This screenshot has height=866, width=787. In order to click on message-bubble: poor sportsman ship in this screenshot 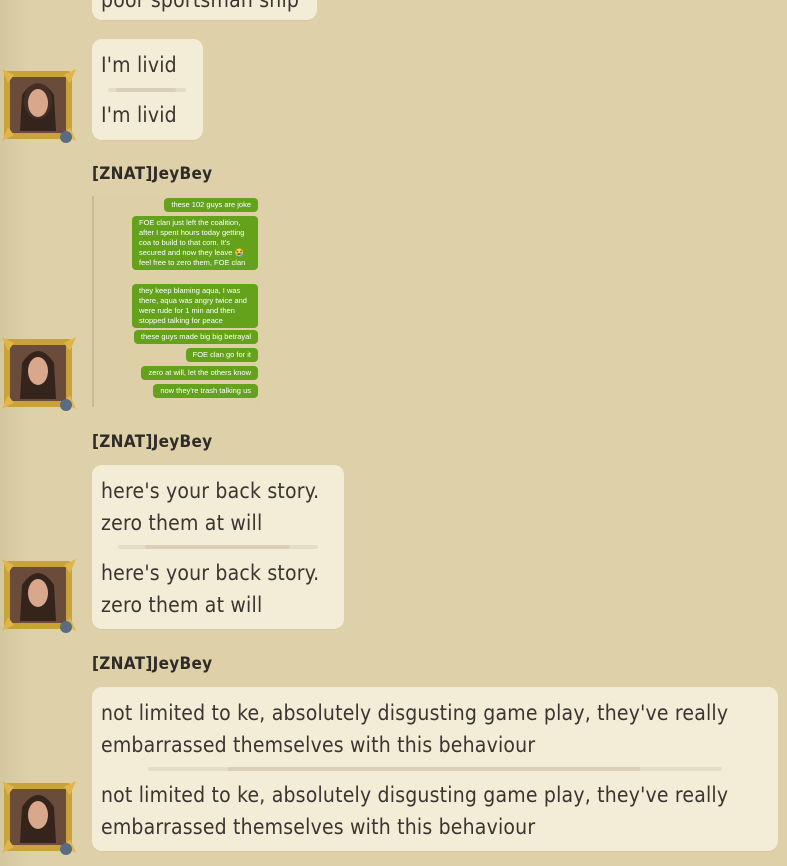, I will do `click(204, 10)`.